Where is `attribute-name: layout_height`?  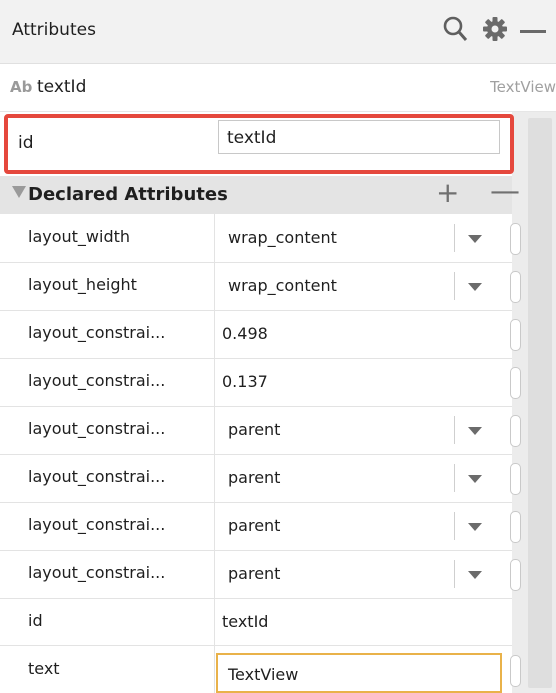 attribute-name: layout_height is located at coordinates (82, 284).